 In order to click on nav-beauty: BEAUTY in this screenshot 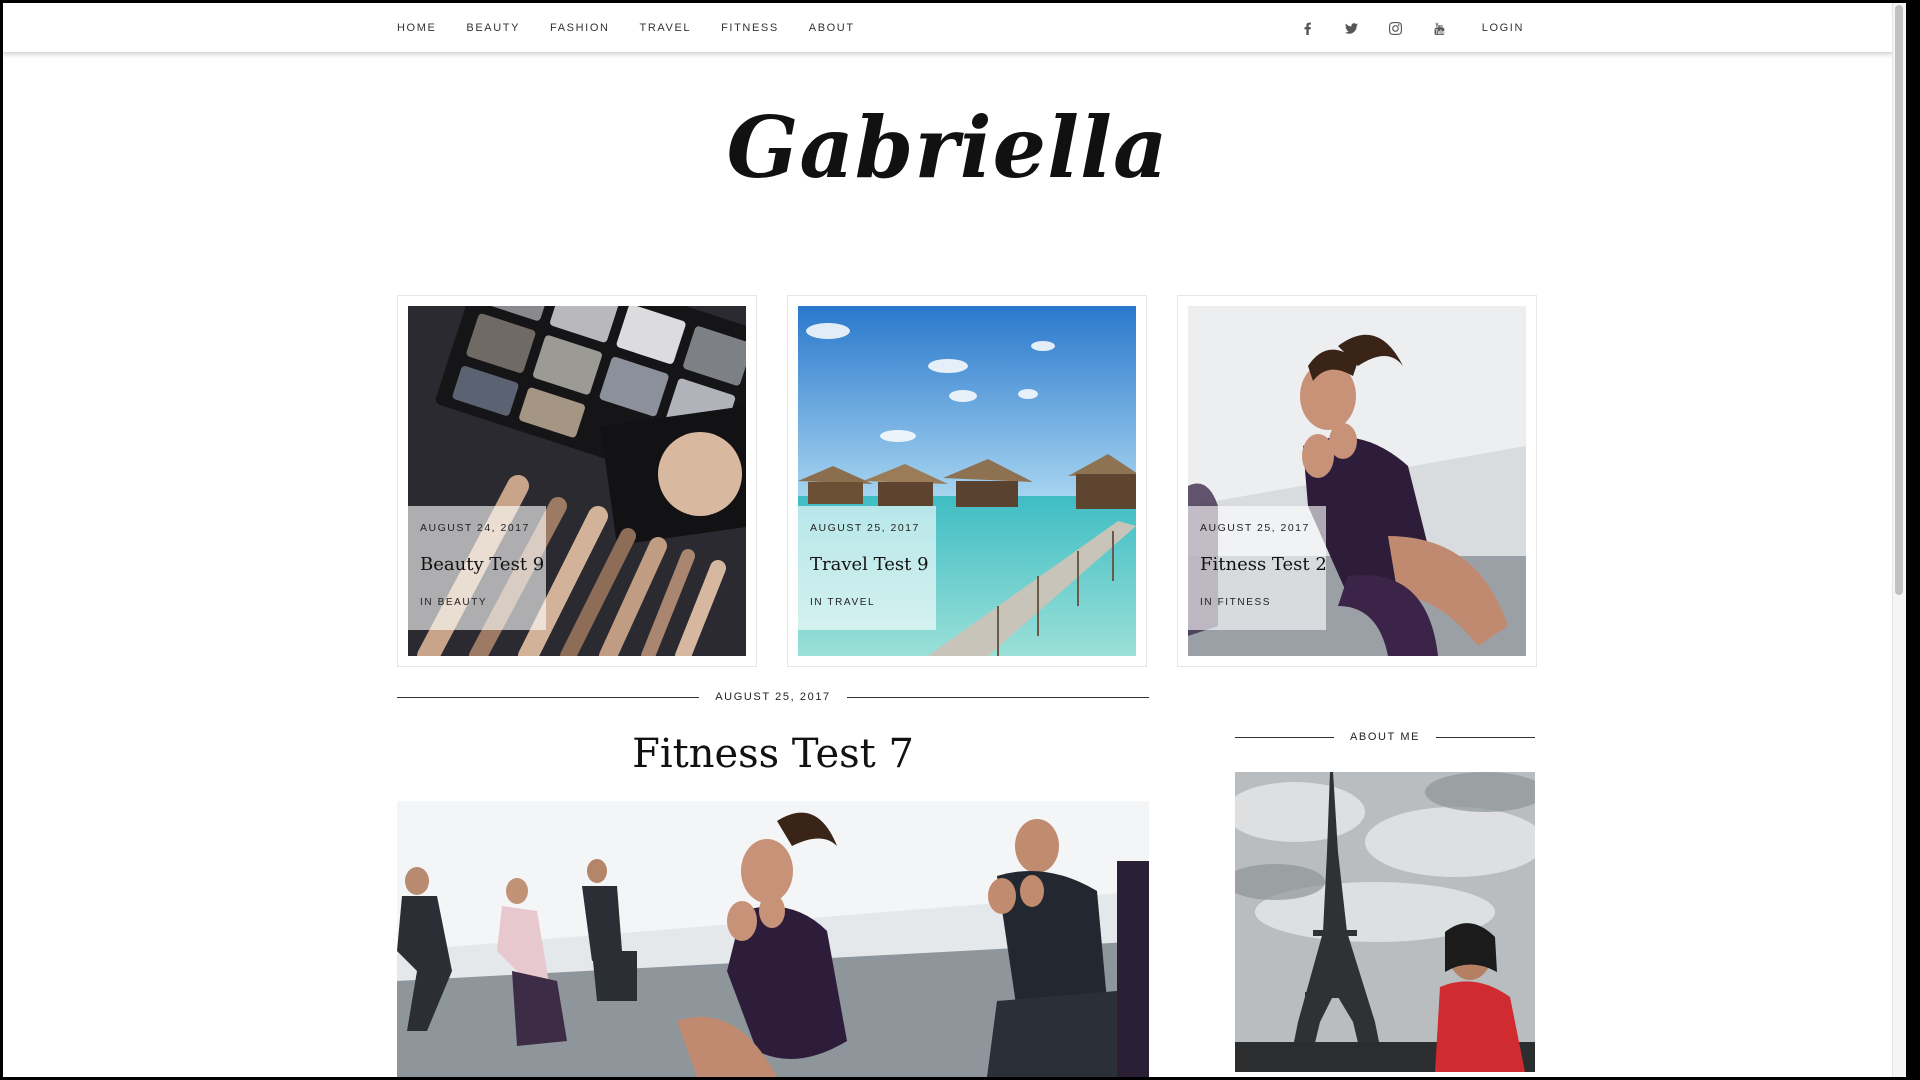, I will do `click(493, 28)`.